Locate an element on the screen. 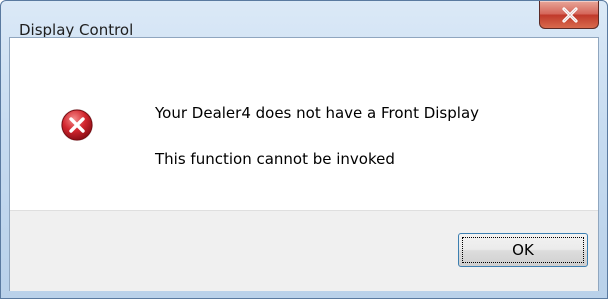 The image size is (608, 299). close-icon is located at coordinates (570, 15).